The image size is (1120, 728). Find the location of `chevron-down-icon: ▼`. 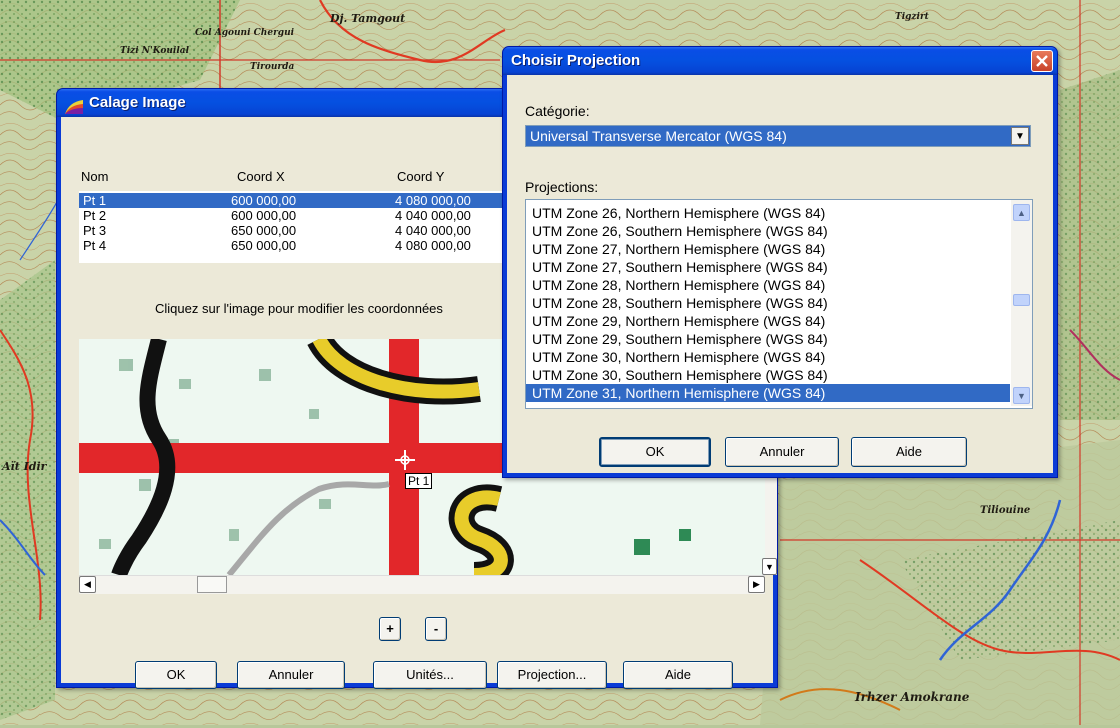

chevron-down-icon: ▼ is located at coordinates (1020, 136).